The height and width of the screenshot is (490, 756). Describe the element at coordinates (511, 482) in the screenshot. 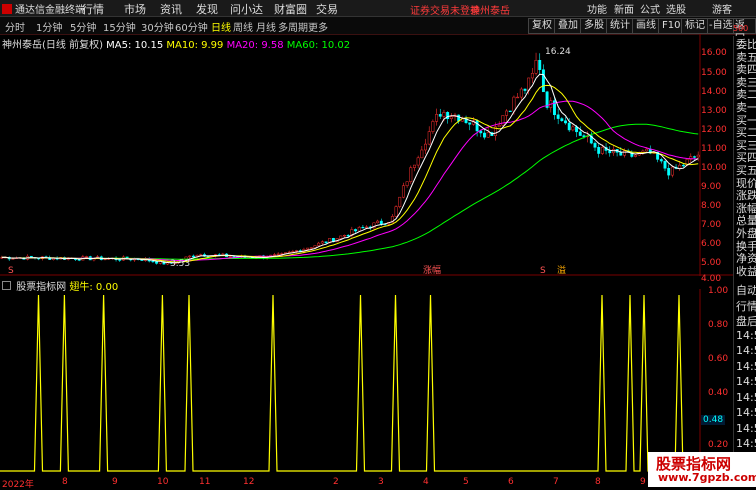

I see `date-tick: 6` at that location.